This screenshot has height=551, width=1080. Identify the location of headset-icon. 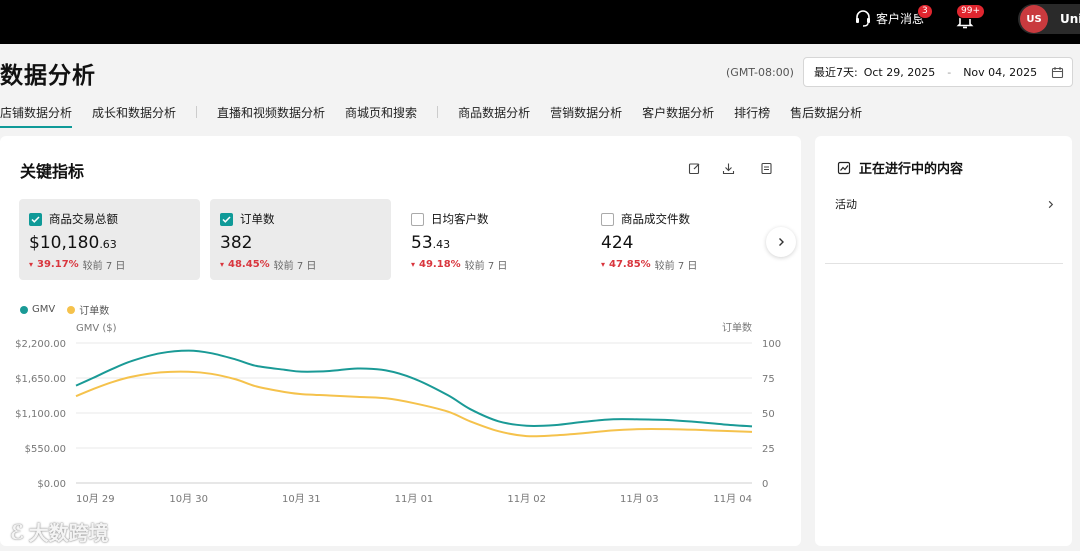
(863, 18).